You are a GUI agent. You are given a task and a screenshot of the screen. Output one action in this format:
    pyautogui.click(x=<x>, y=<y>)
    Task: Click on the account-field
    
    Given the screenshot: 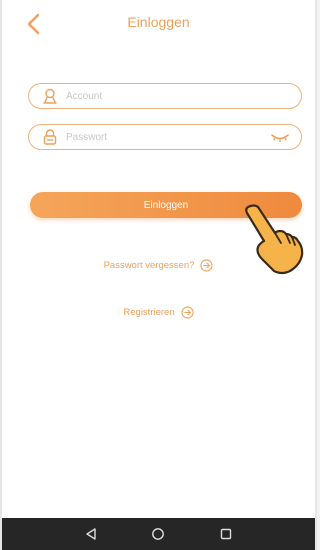 What is the action you would take?
    pyautogui.click(x=165, y=96)
    